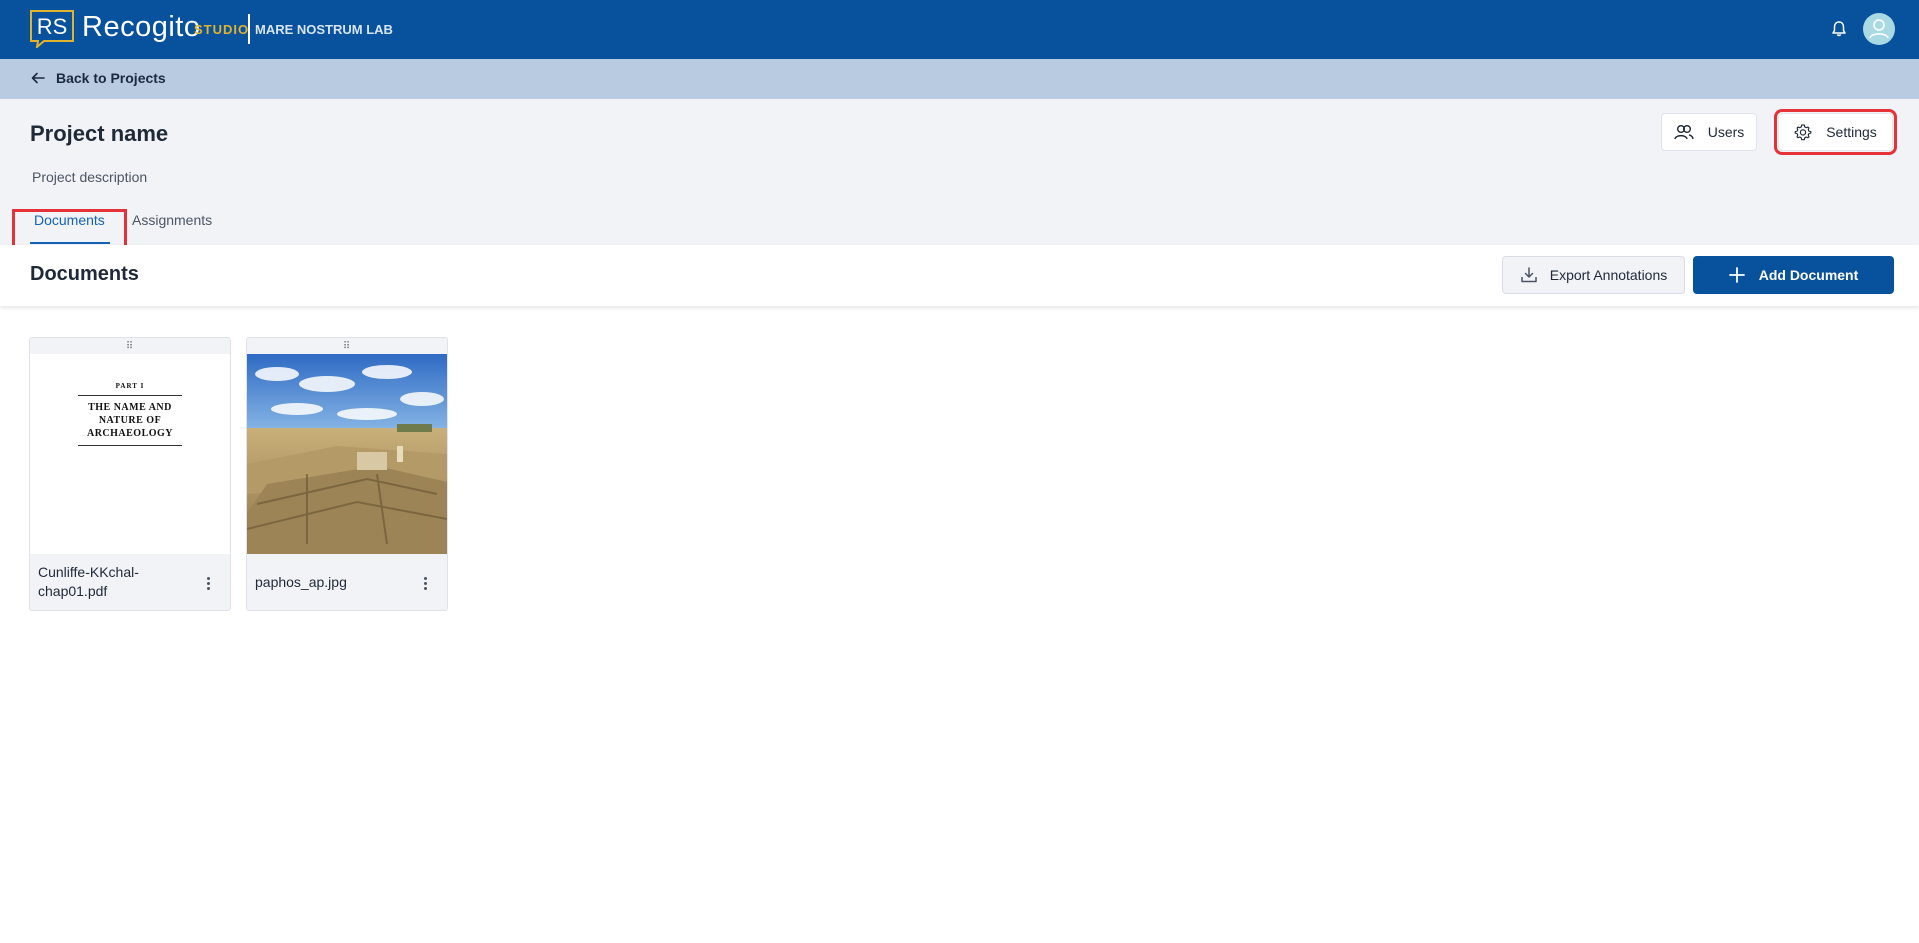 The height and width of the screenshot is (943, 1919). What do you see at coordinates (172, 220) in the screenshot?
I see `tab-assignments-label: Assignments` at bounding box center [172, 220].